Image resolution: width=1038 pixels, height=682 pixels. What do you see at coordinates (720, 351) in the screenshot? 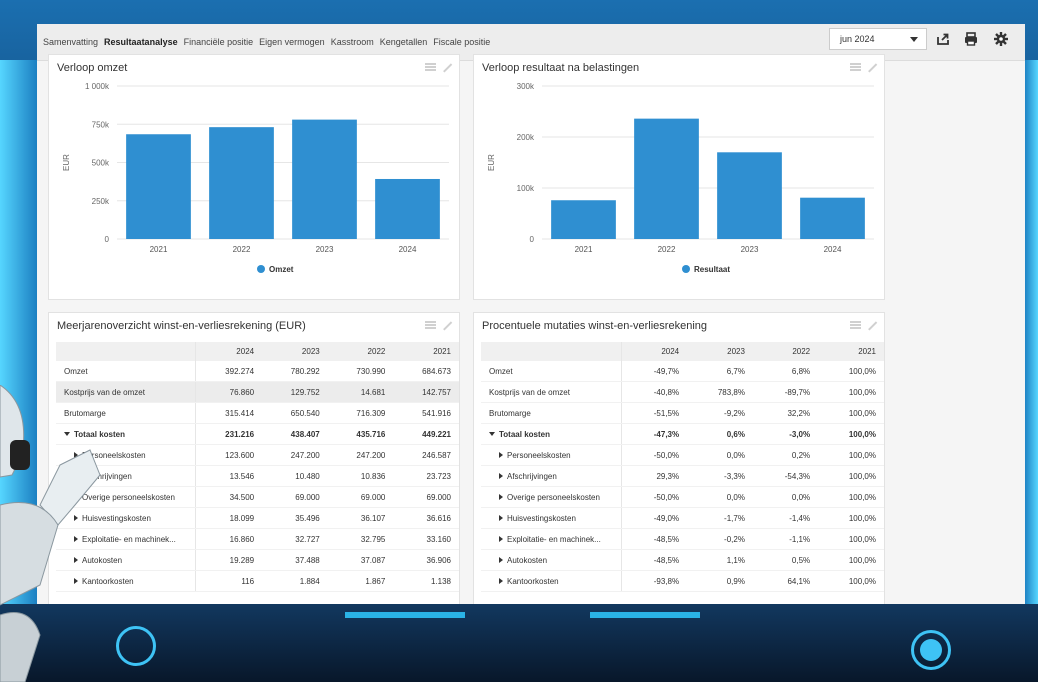
I see `column-header: 2023` at bounding box center [720, 351].